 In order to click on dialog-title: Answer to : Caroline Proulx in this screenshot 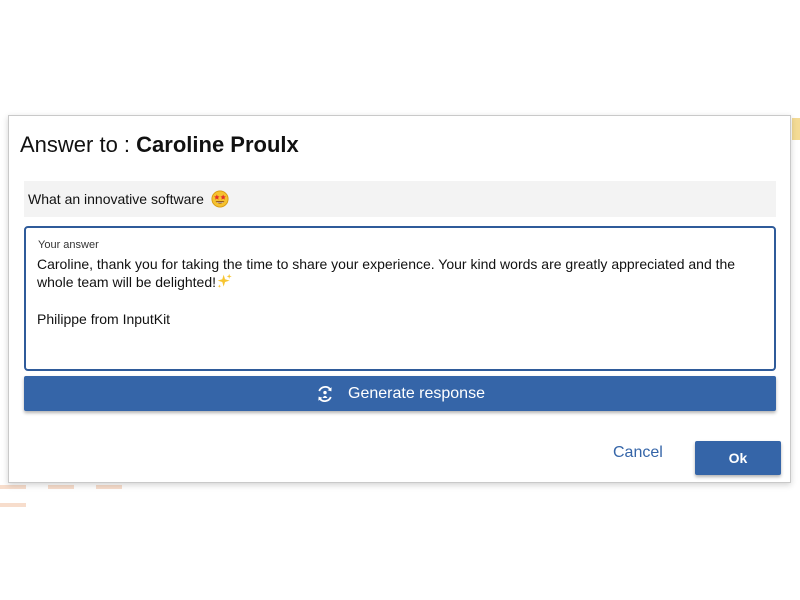, I will do `click(159, 145)`.